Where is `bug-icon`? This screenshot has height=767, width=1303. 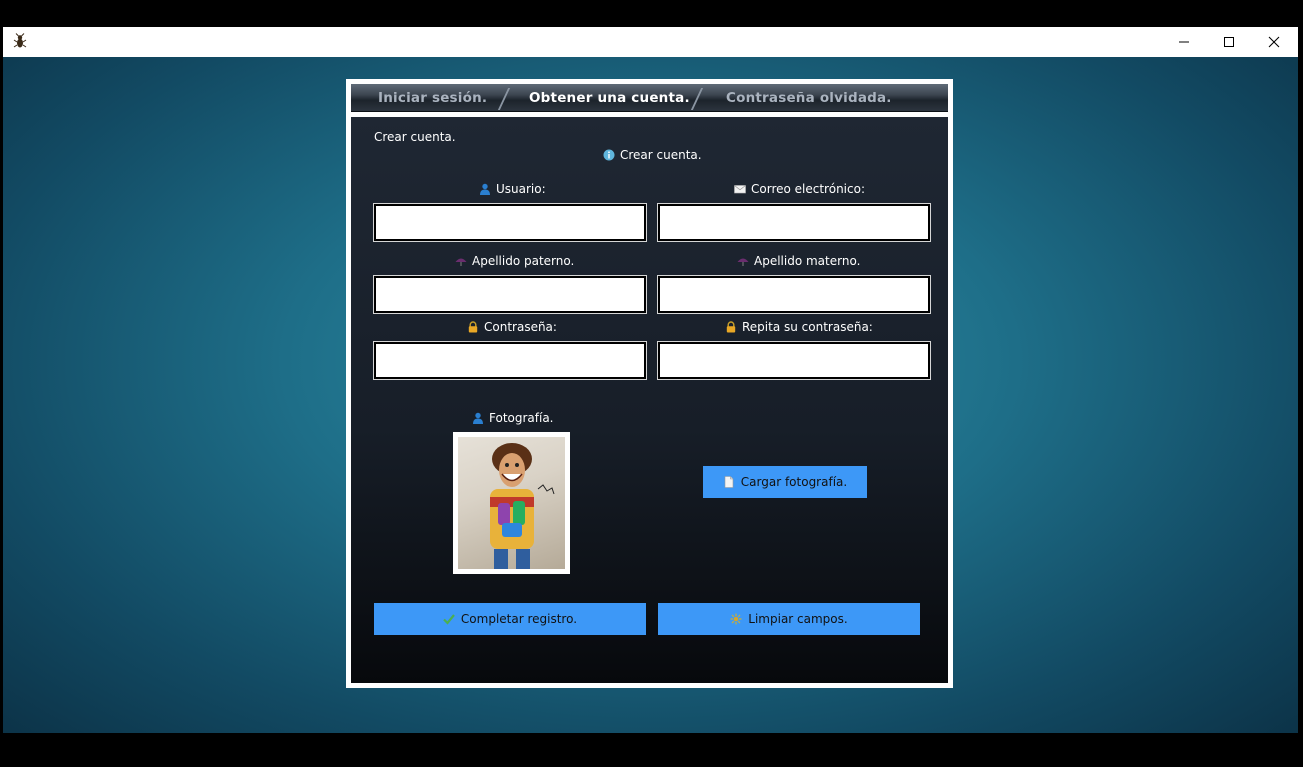
bug-icon is located at coordinates (20, 40).